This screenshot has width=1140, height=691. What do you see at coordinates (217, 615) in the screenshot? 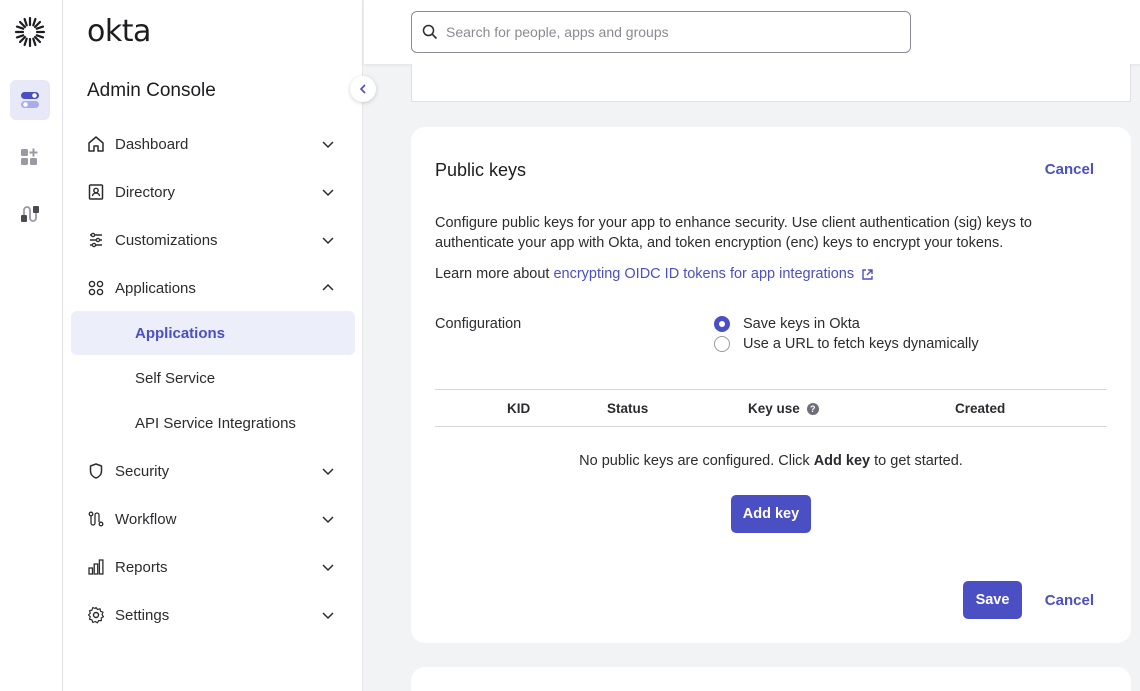
I see `nav-item-settings: Settings` at bounding box center [217, 615].